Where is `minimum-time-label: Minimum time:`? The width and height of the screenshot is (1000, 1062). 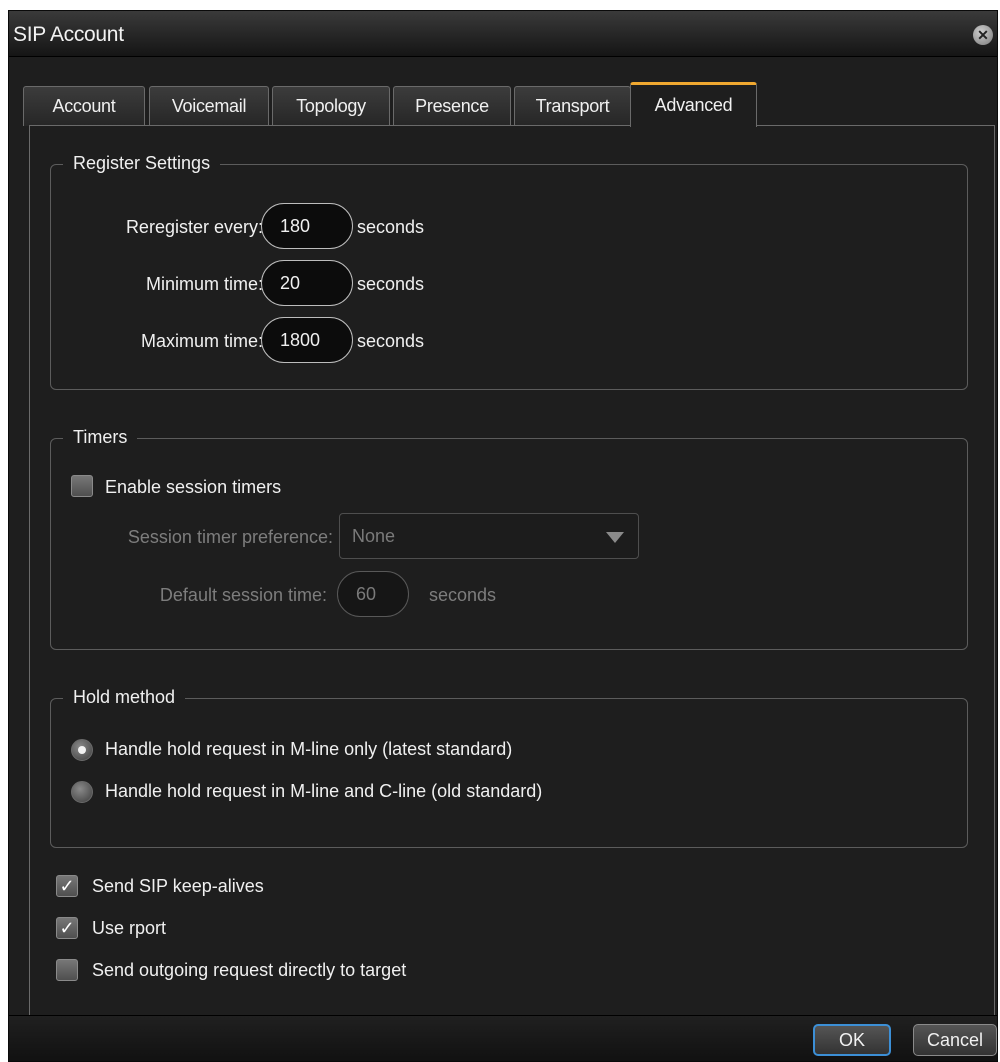 minimum-time-label: Minimum time: is located at coordinates (204, 284).